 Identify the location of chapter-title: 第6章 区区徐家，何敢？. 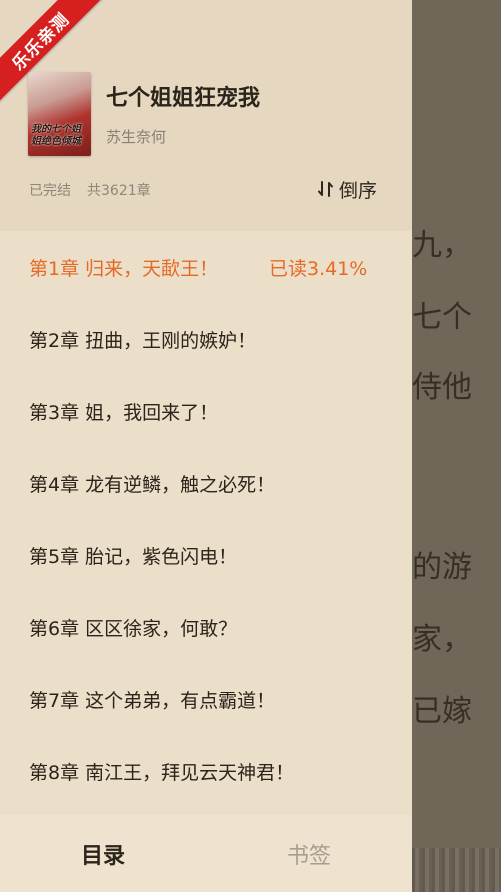
(133, 628).